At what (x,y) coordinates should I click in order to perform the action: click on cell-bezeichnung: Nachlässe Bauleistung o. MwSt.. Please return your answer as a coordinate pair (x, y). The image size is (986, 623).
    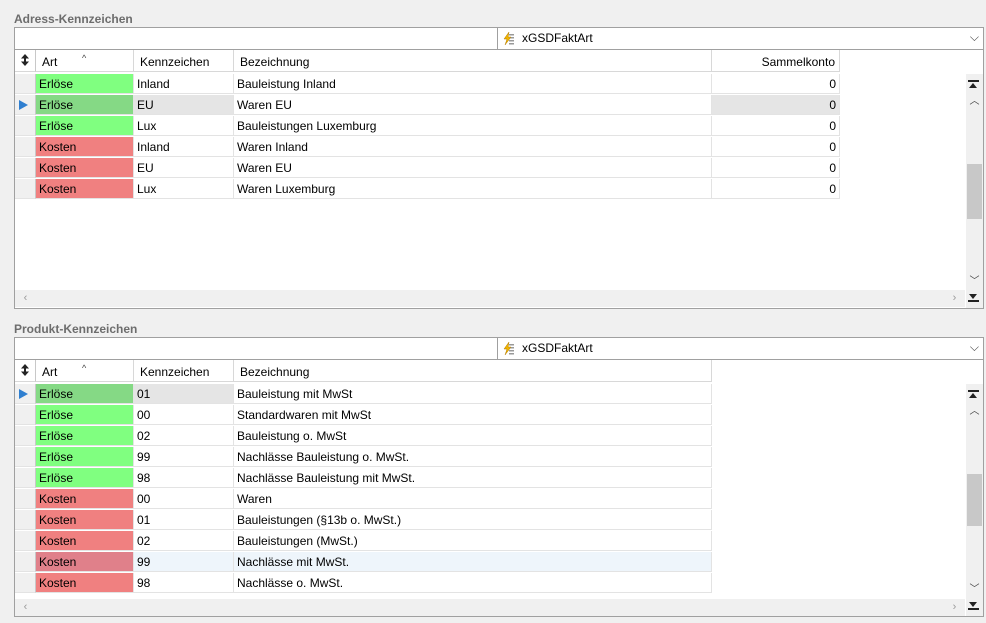
    Looking at the image, I should click on (473, 457).